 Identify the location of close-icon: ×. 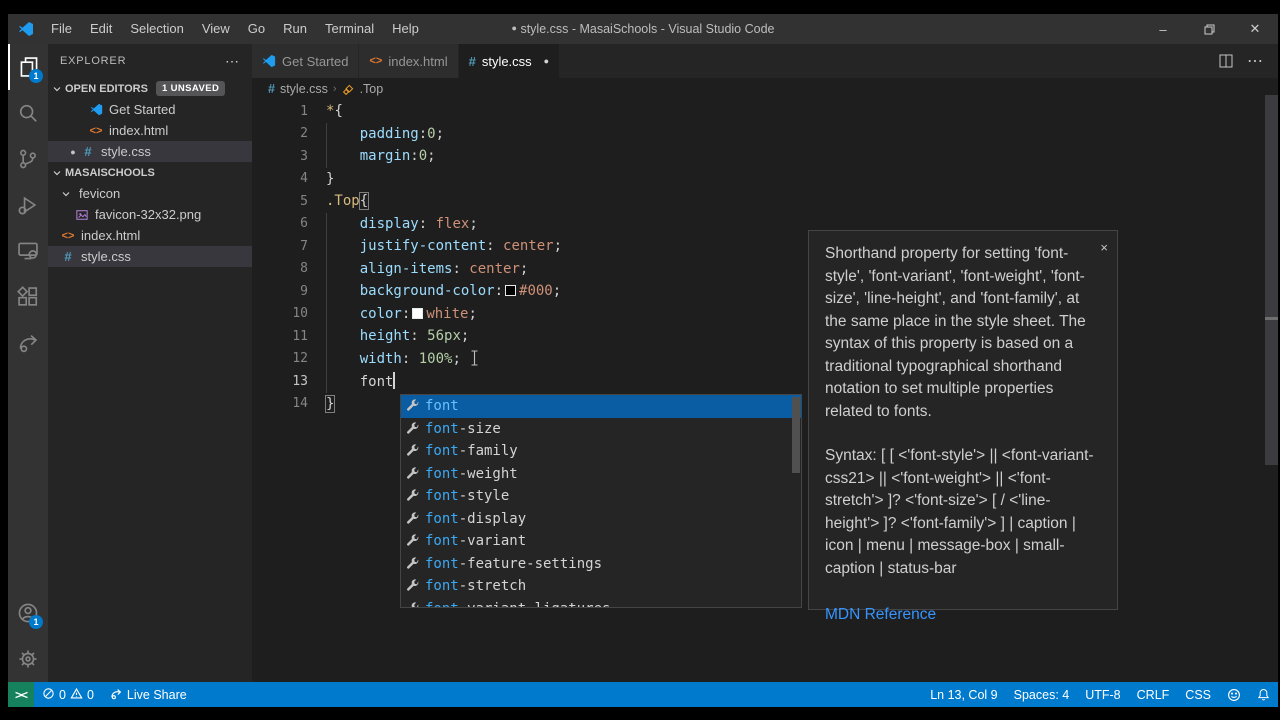
(1104, 248).